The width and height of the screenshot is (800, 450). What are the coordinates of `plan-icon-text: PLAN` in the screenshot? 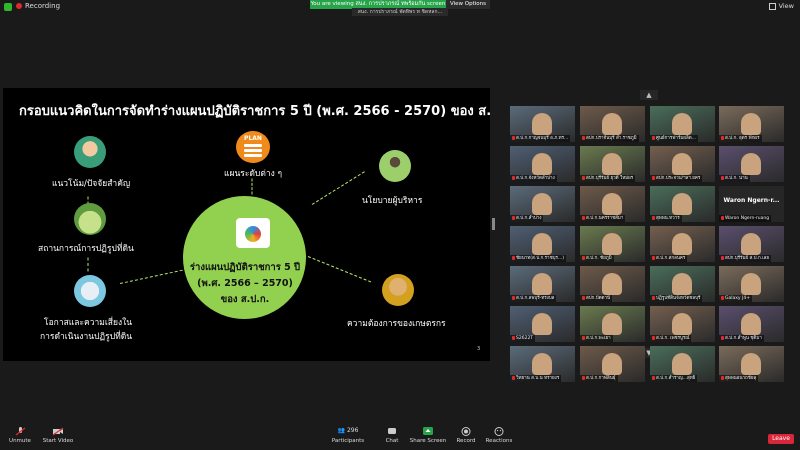 It's located at (253, 138).